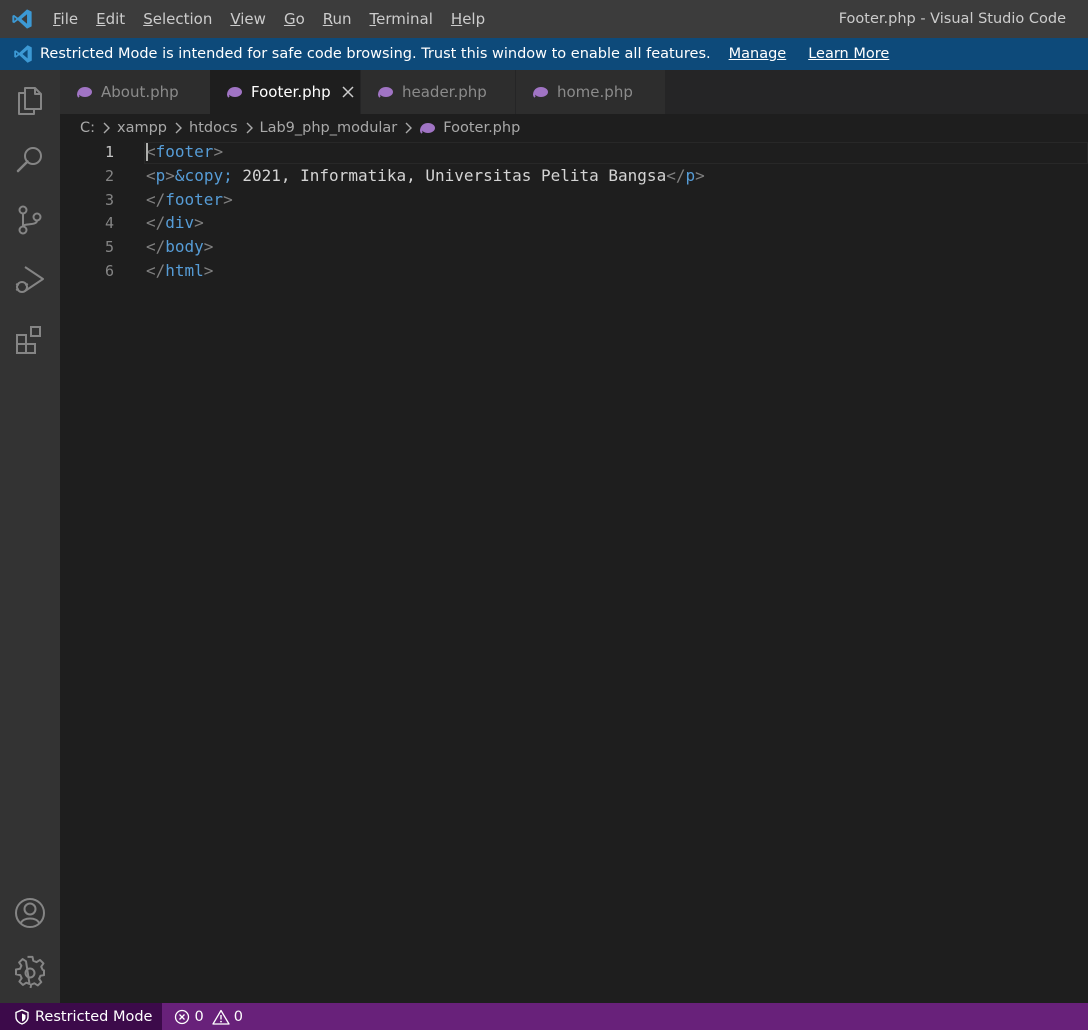  I want to click on line-number: 2, so click(109, 176).